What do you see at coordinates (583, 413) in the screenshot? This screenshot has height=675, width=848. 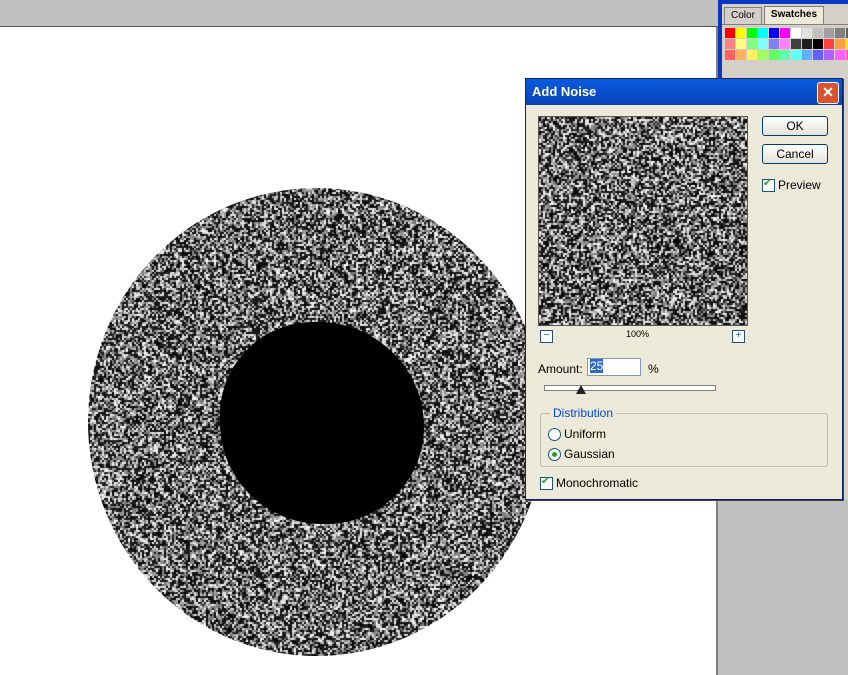 I see `distribution-title: Distribution` at bounding box center [583, 413].